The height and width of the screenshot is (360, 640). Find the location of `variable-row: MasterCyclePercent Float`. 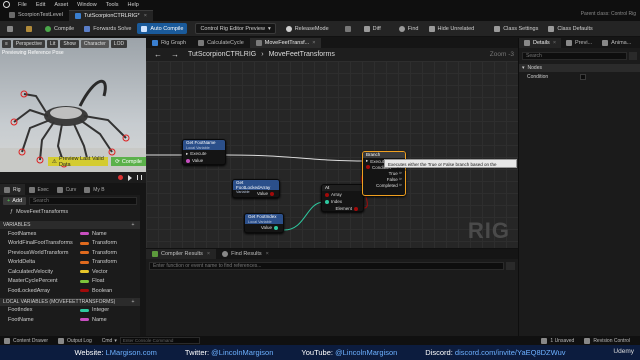

variable-row: MasterCyclePercent Float is located at coordinates (70, 282).